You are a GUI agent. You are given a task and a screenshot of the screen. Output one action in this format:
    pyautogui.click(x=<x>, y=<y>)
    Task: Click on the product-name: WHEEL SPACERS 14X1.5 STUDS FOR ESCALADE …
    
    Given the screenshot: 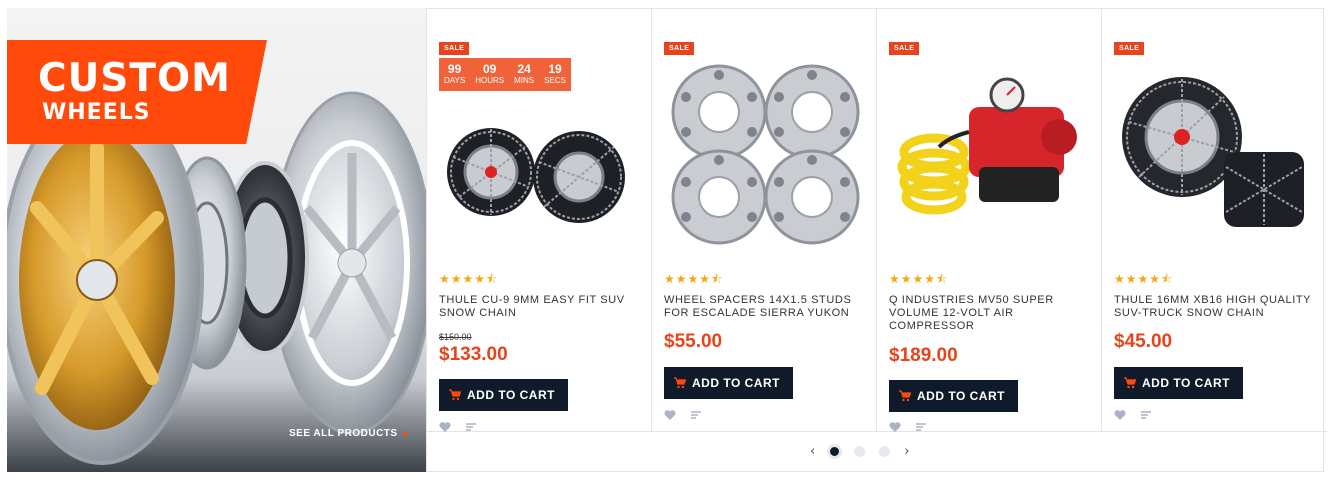 What is the action you would take?
    pyautogui.click(x=764, y=307)
    